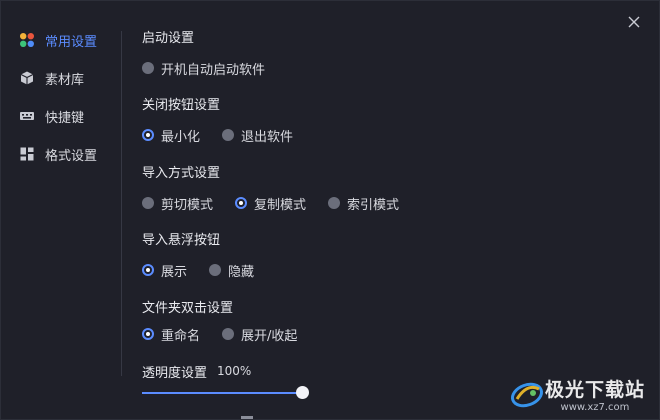 Image resolution: width=660 pixels, height=420 pixels. I want to click on group-title: 文件夹双击设置, so click(188, 308).